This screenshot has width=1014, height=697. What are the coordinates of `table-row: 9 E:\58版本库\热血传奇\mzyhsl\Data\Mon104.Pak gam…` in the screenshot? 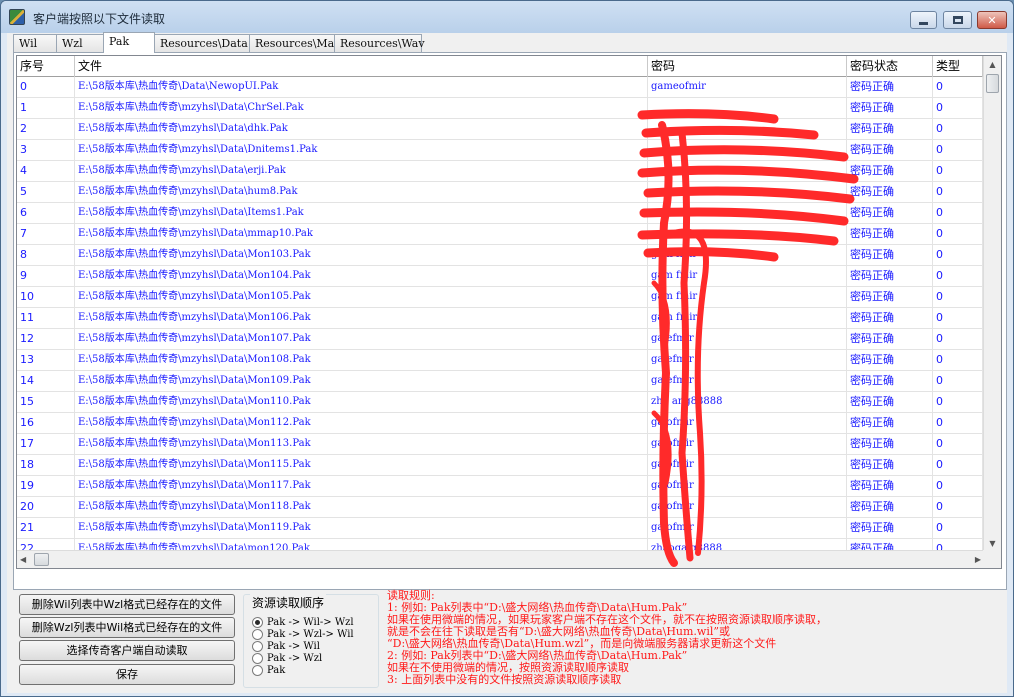 It's located at (500, 276).